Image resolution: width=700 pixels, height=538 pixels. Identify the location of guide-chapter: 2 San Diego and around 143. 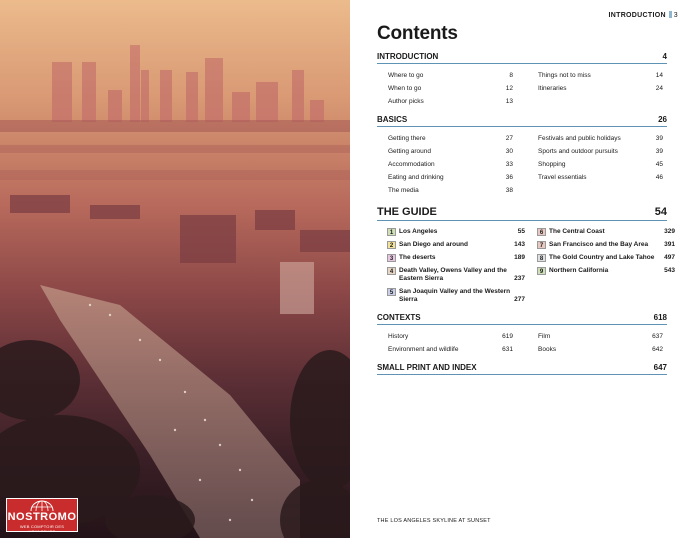
(456, 245).